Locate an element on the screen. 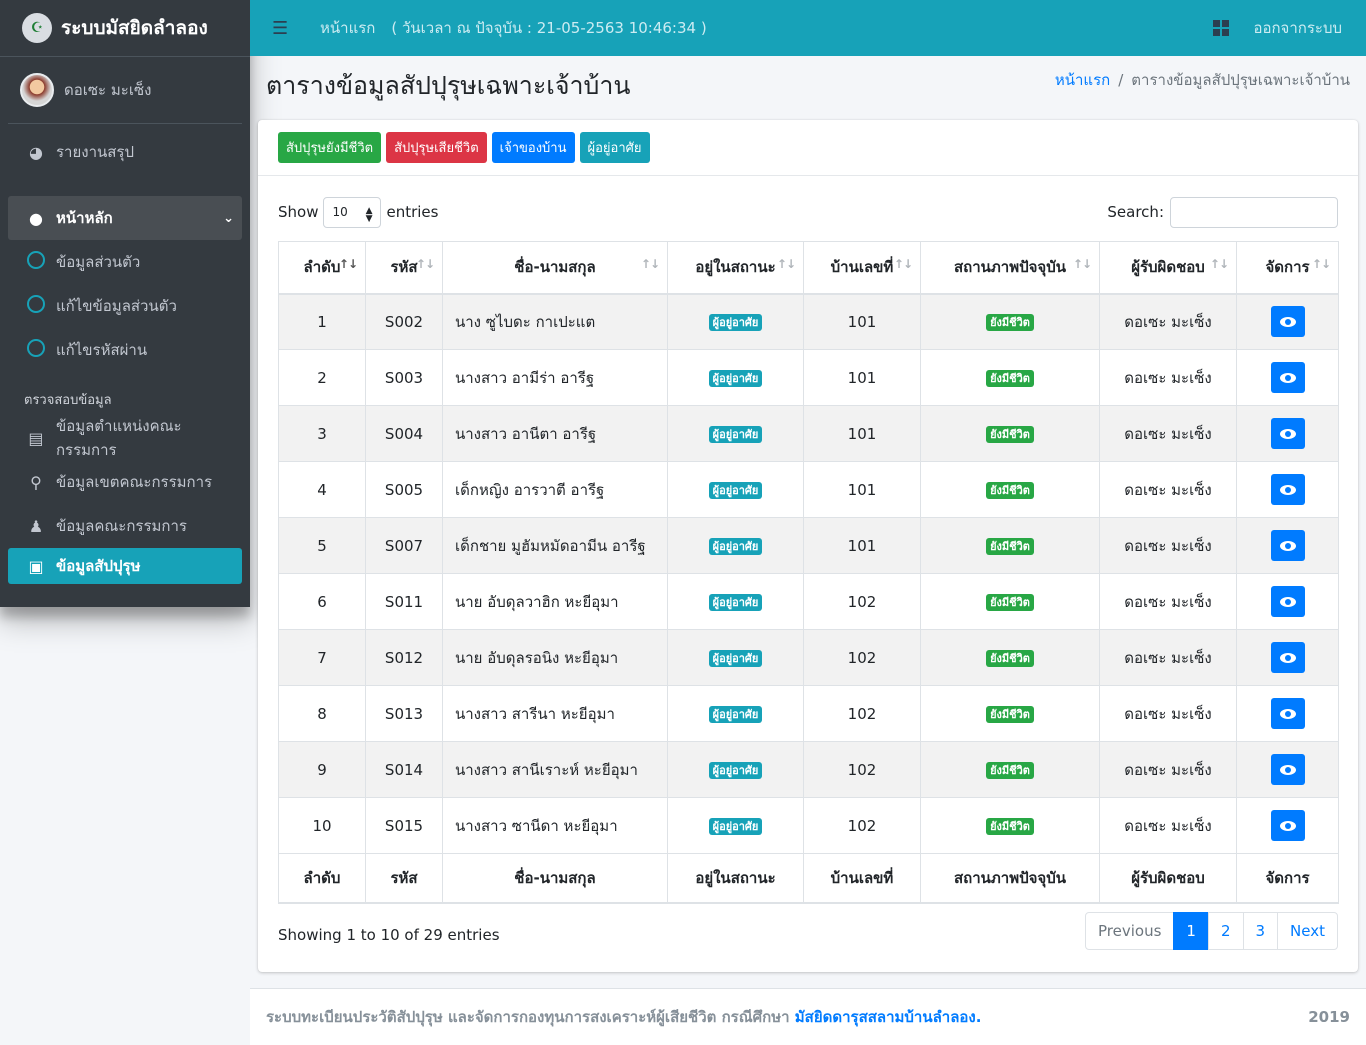  sidebar-item-committee: ♟ ข้อมูลคณะกรรมการ is located at coordinates (125, 526).